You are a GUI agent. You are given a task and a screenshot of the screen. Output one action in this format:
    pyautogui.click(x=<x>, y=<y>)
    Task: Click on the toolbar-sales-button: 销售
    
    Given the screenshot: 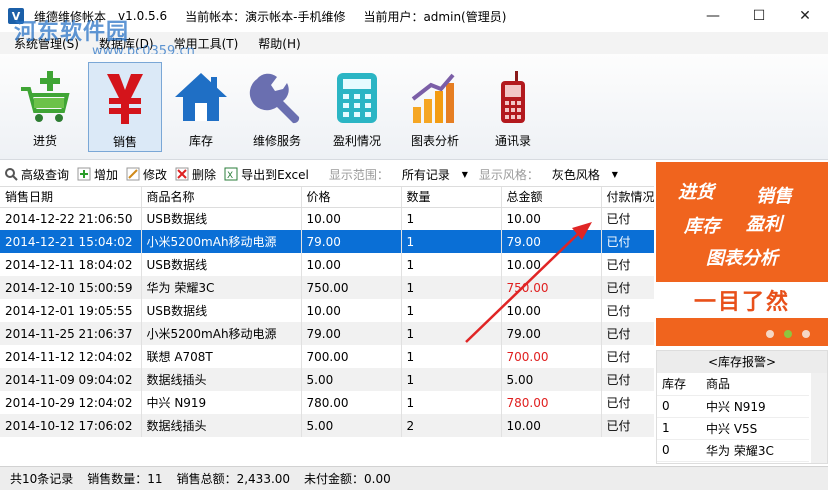 What is the action you would take?
    pyautogui.click(x=125, y=107)
    